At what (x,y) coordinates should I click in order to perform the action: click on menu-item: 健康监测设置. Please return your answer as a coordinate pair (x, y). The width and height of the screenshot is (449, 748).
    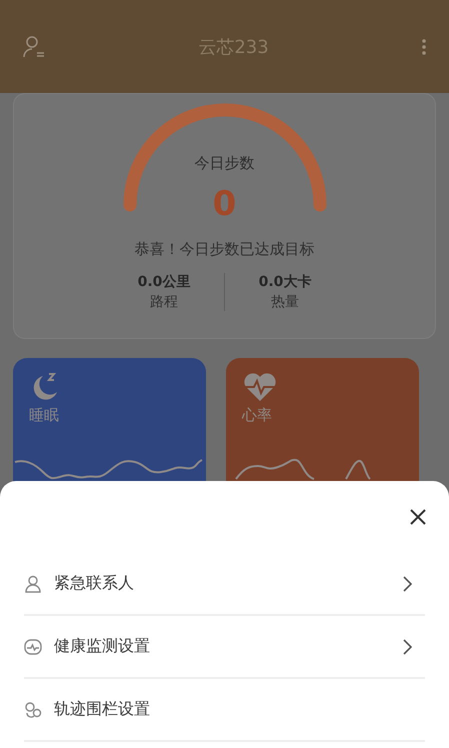
    Looking at the image, I should click on (224, 647).